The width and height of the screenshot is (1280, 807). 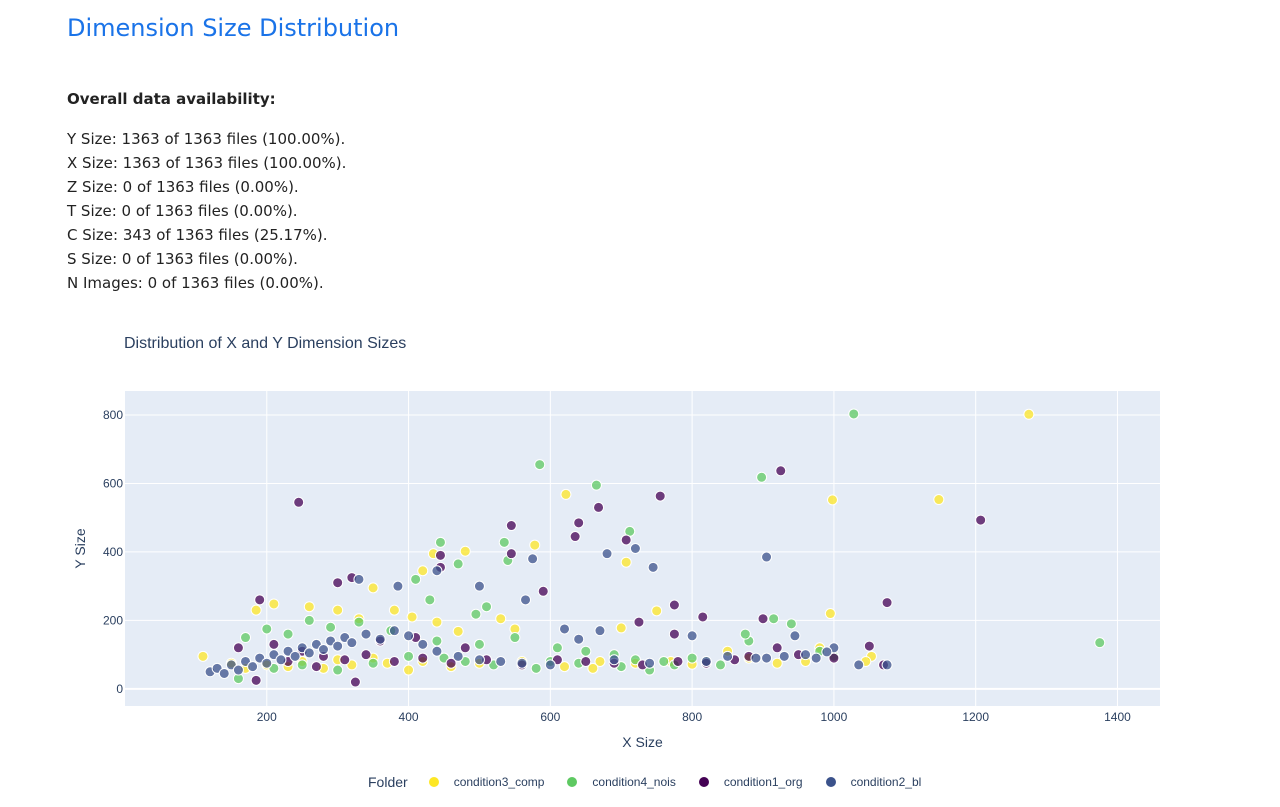 What do you see at coordinates (485, 782) in the screenshot?
I see `legend-item: condition3_comp` at bounding box center [485, 782].